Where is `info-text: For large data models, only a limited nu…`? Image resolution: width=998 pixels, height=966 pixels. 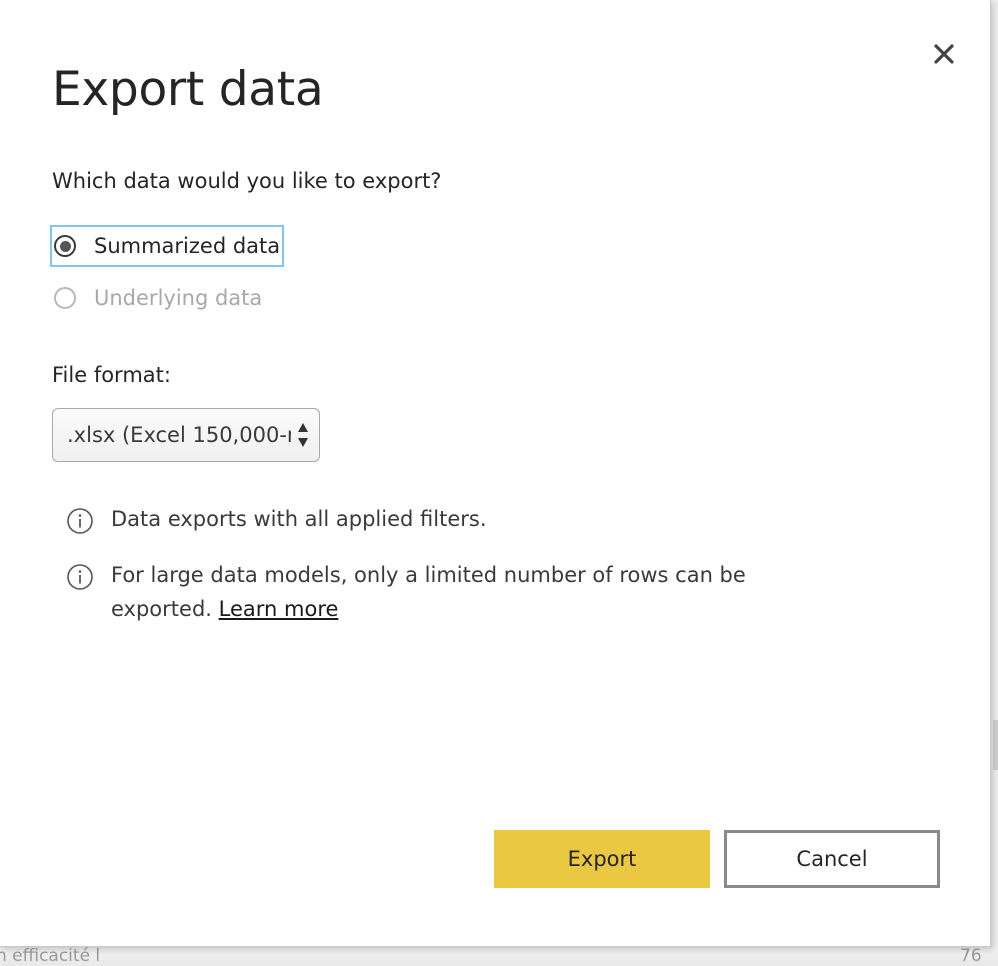 info-text: For large data models, only a limited nu… is located at coordinates (428, 592).